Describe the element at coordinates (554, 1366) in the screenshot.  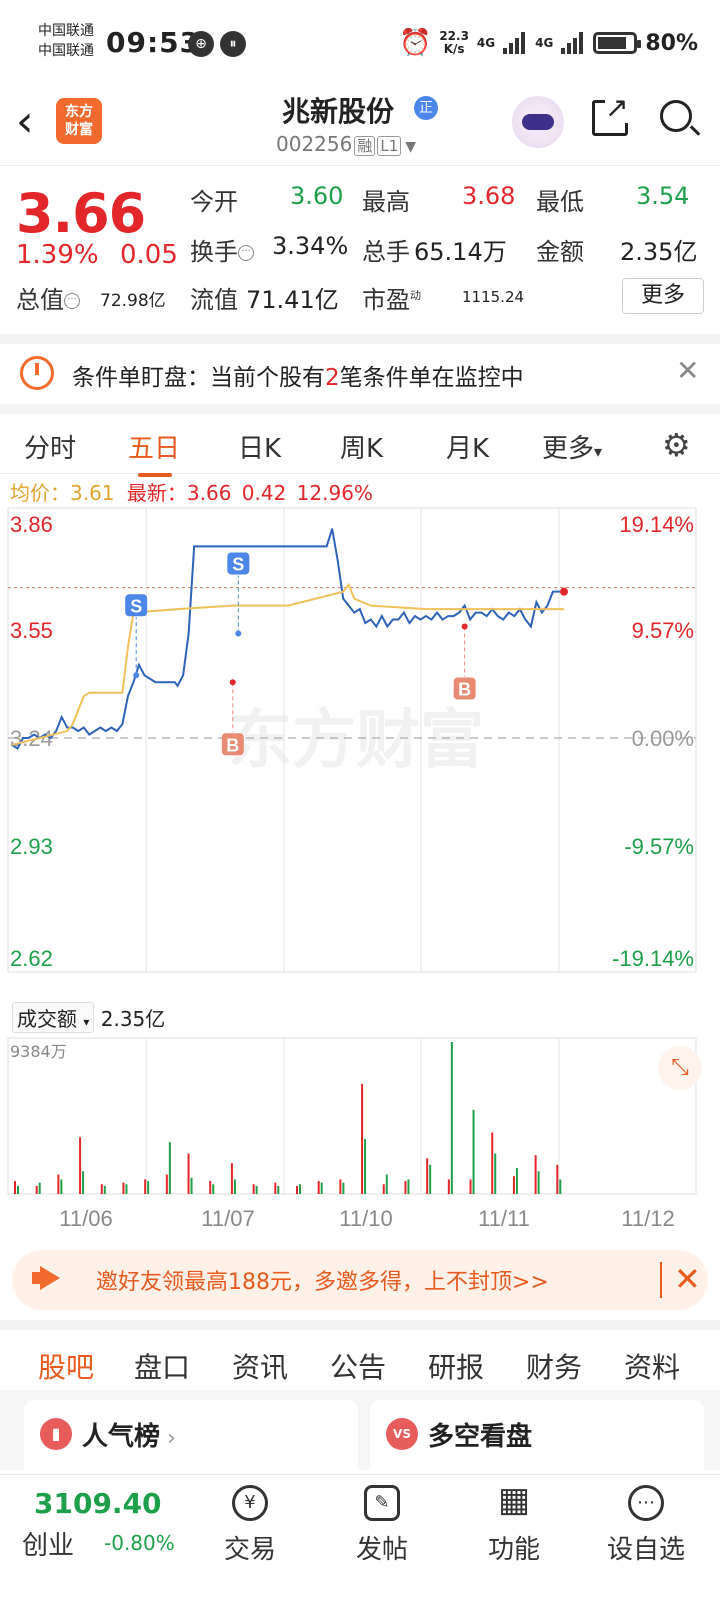
I see `tab-finance: 财务` at that location.